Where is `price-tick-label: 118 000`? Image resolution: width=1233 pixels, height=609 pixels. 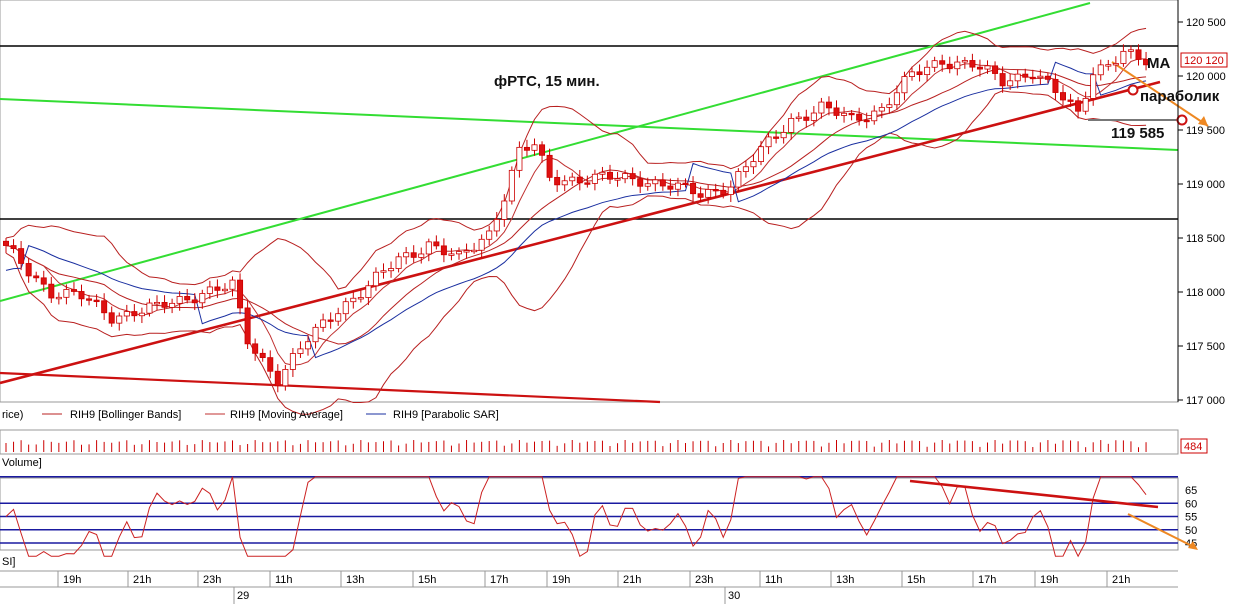 price-tick-label: 118 000 is located at coordinates (1205, 293).